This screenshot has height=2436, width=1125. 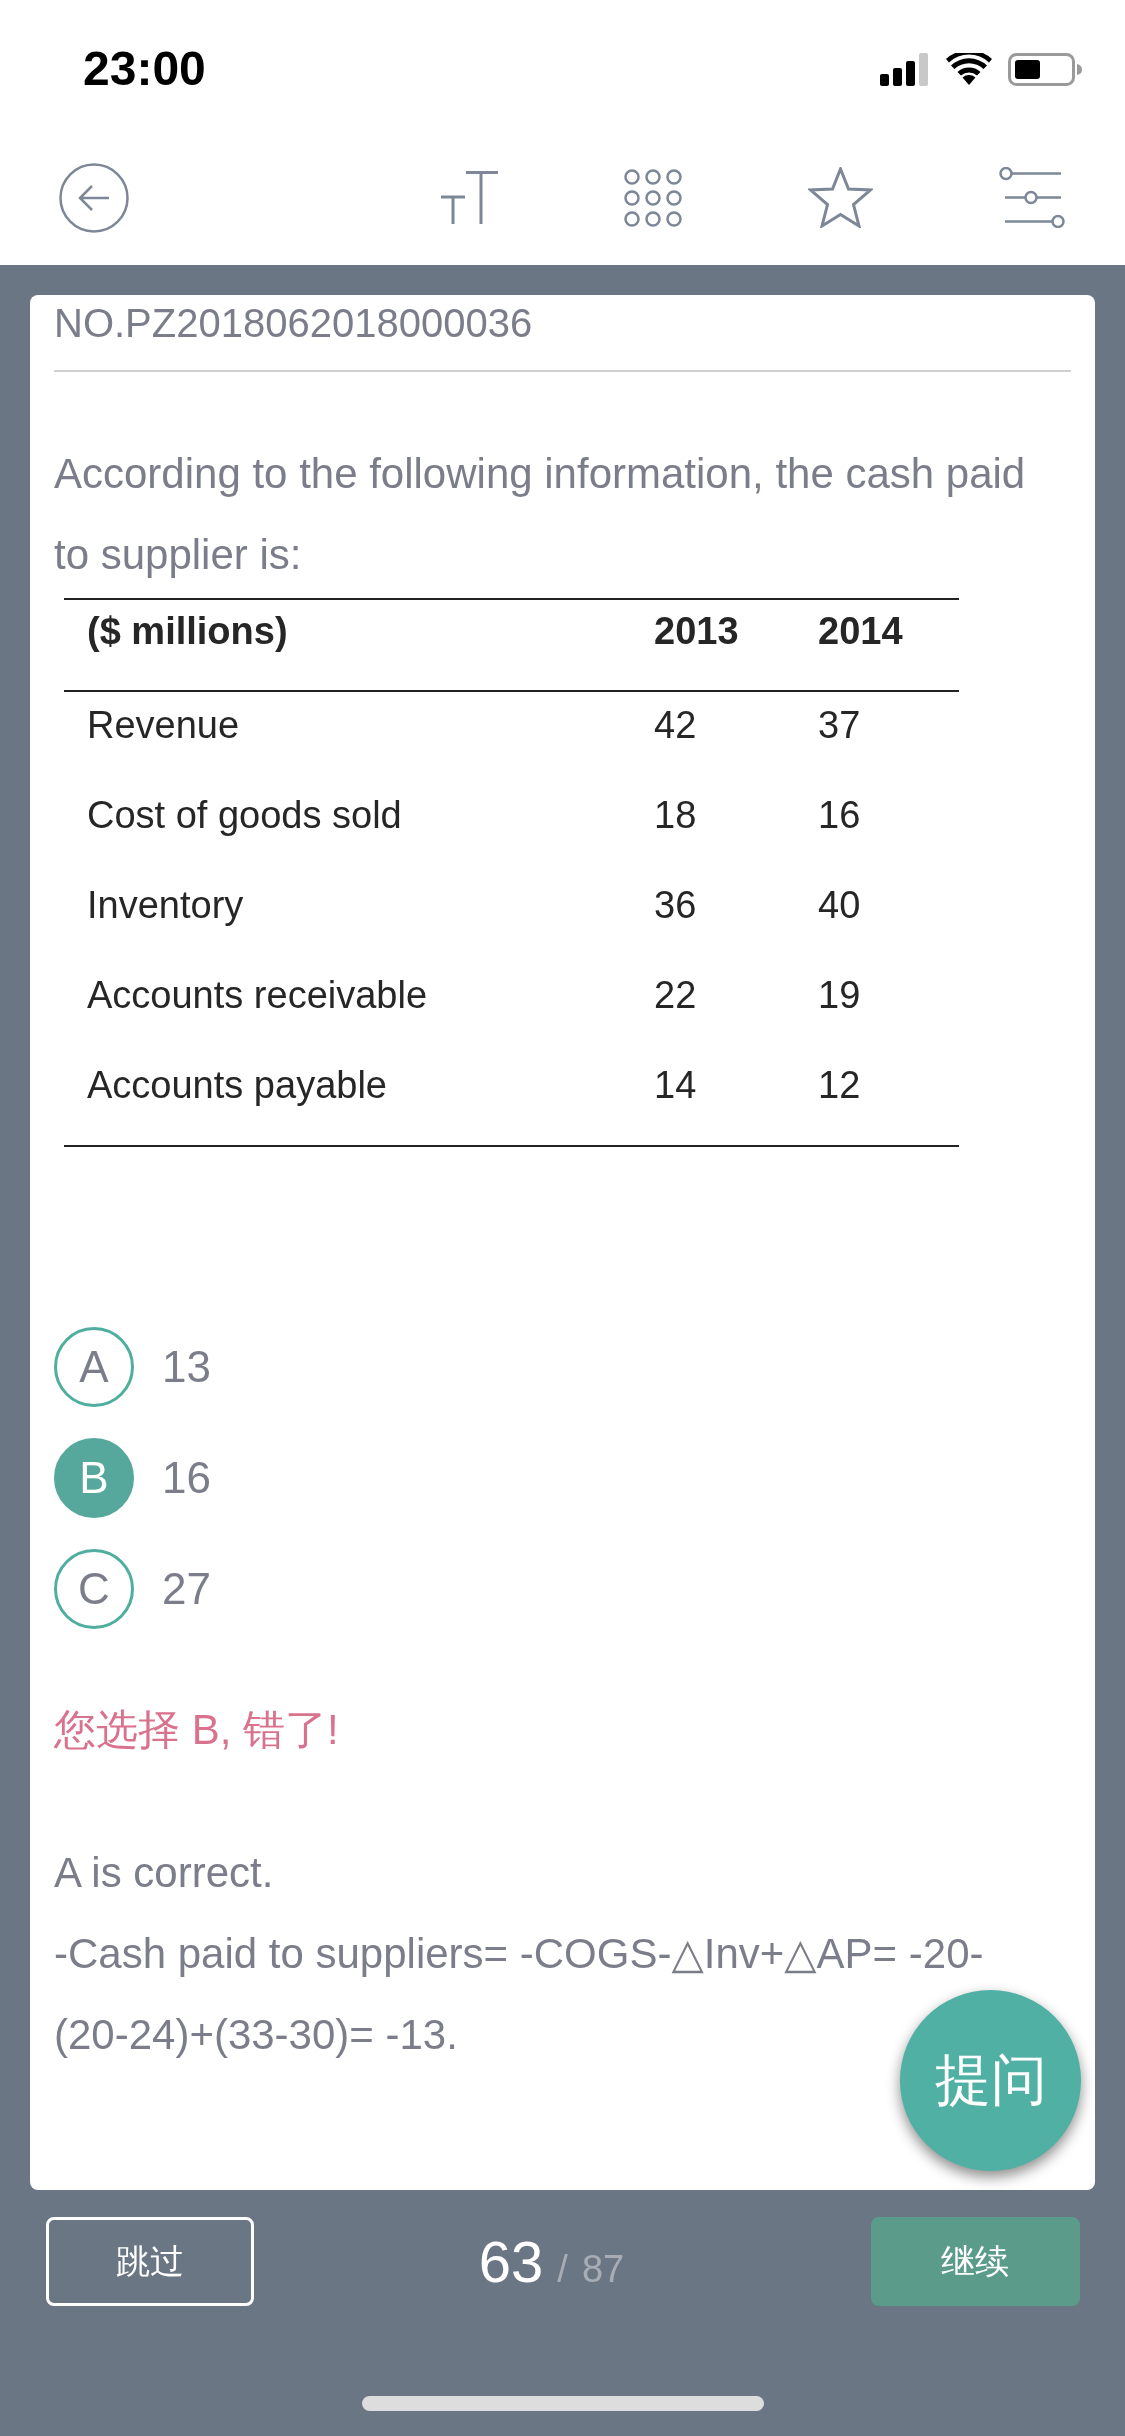 What do you see at coordinates (675, 725) in the screenshot?
I see `table-cell-text: 42` at bounding box center [675, 725].